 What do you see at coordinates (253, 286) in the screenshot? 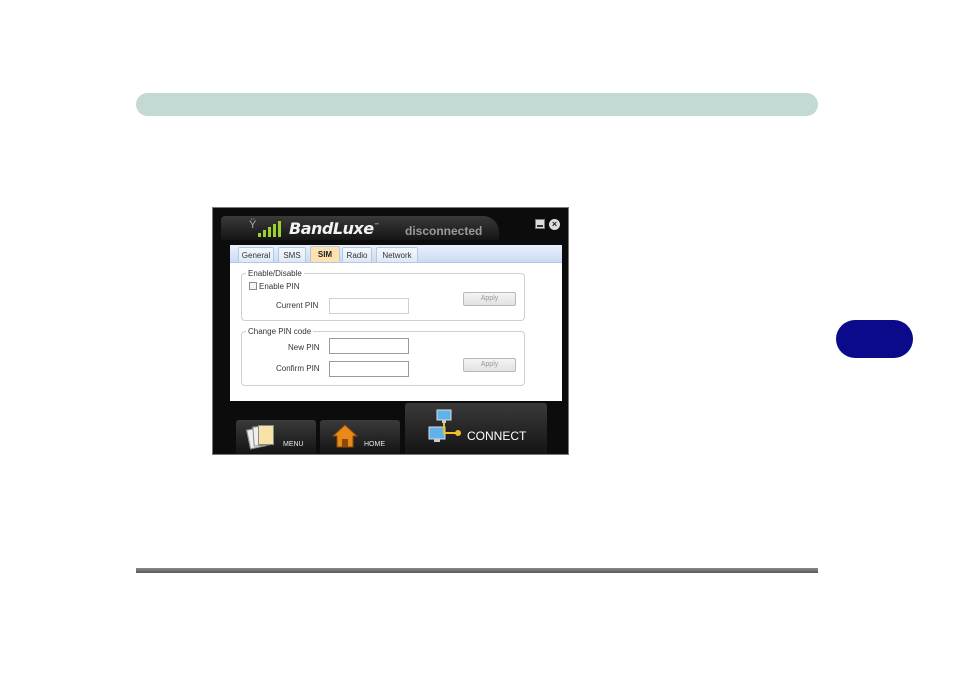
I see `enable-pin-checkbox` at bounding box center [253, 286].